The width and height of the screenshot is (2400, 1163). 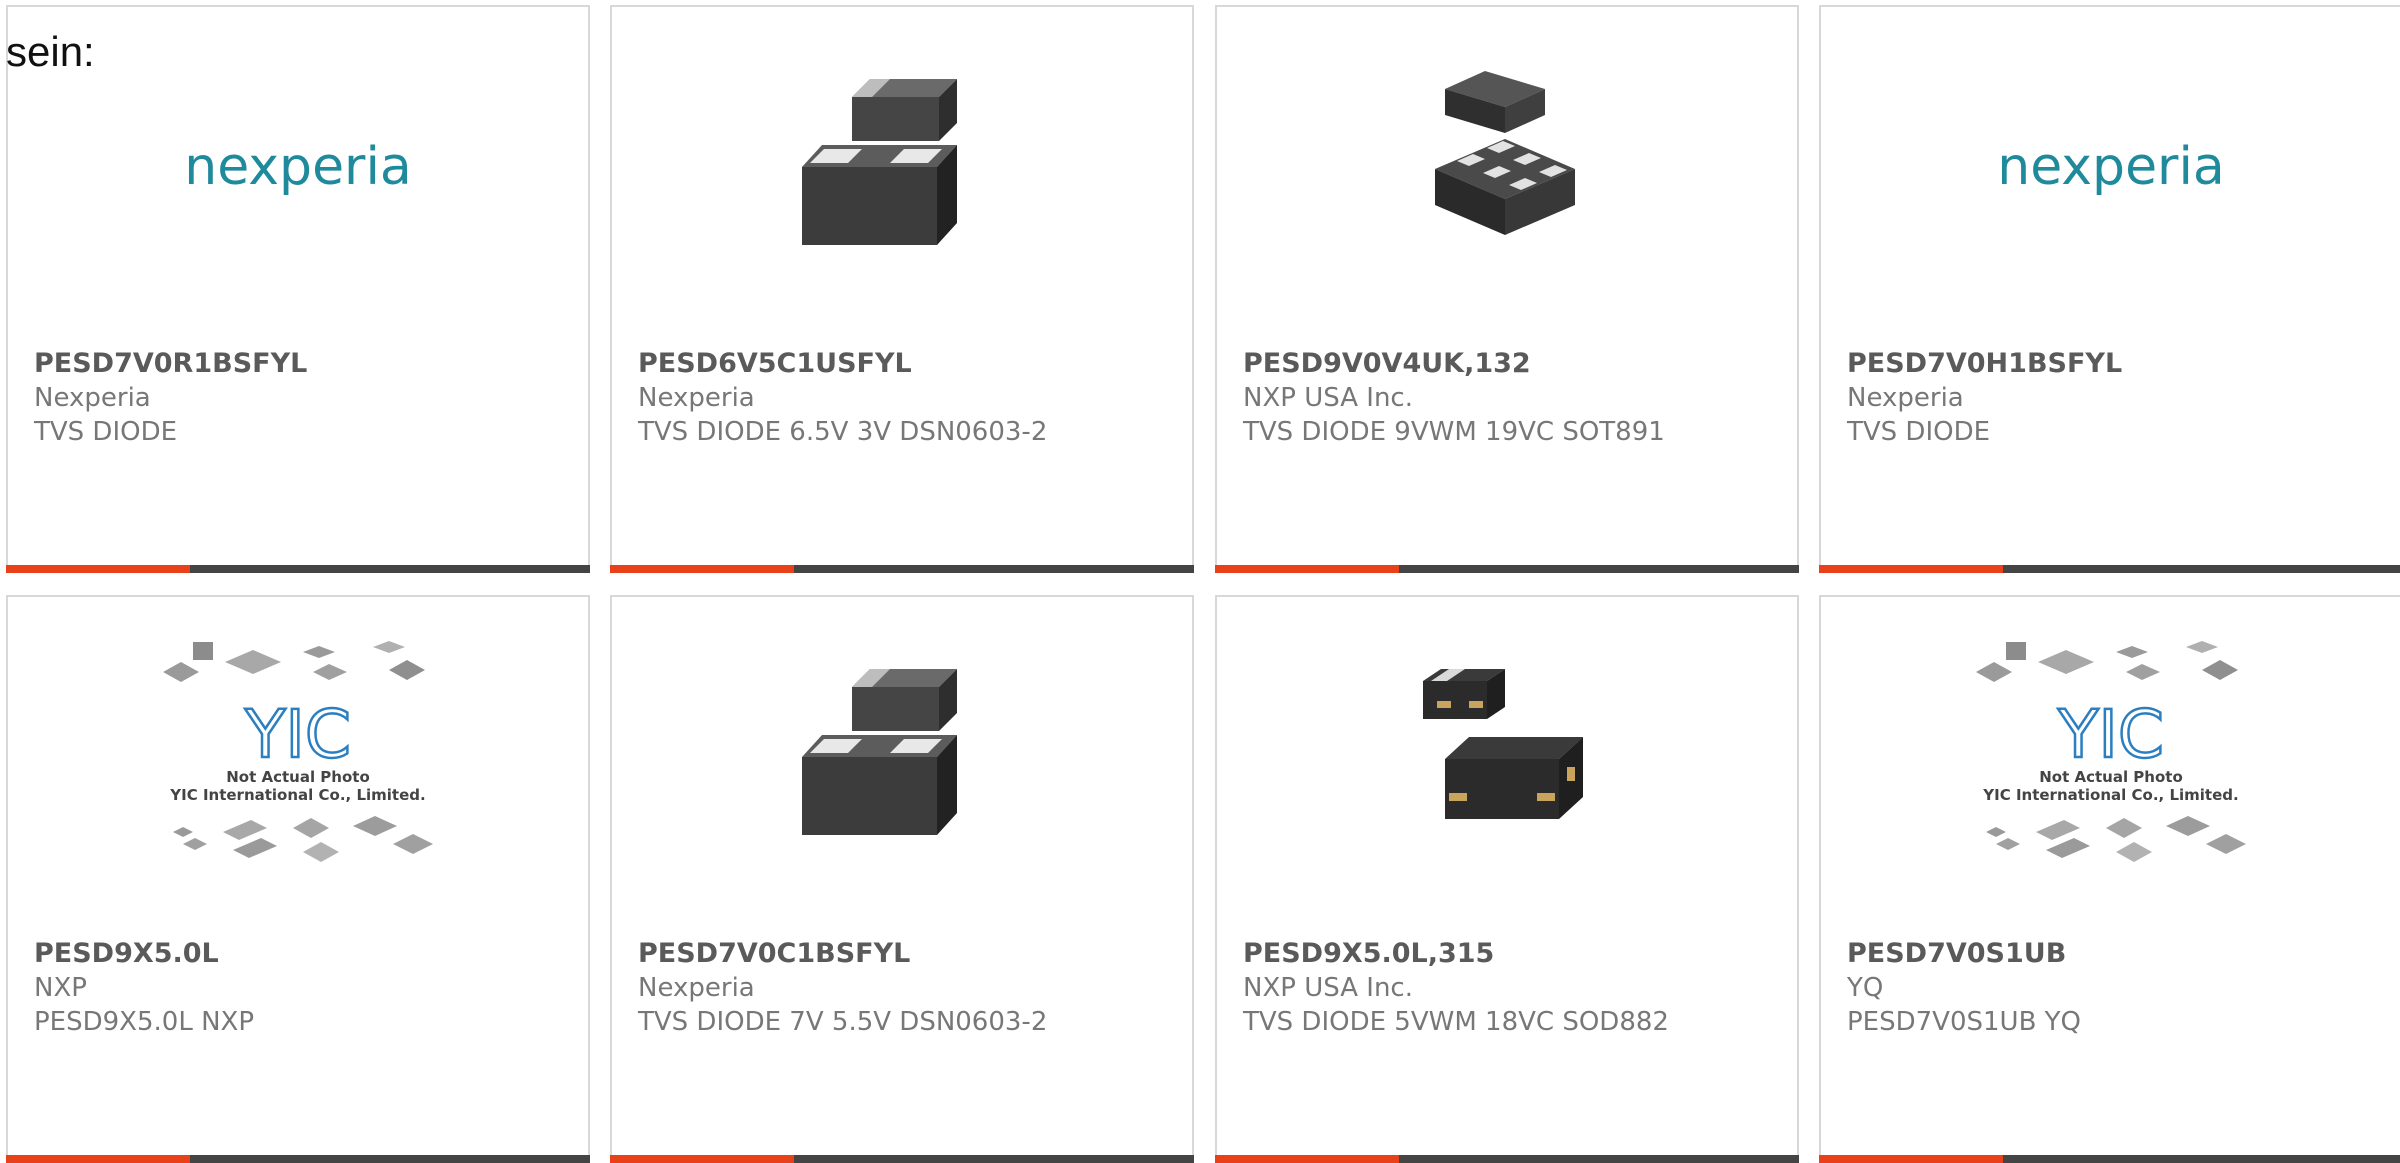 What do you see at coordinates (1456, 1022) in the screenshot?
I see `description: TVS DIODE 5VWM 18VC SOD882` at bounding box center [1456, 1022].